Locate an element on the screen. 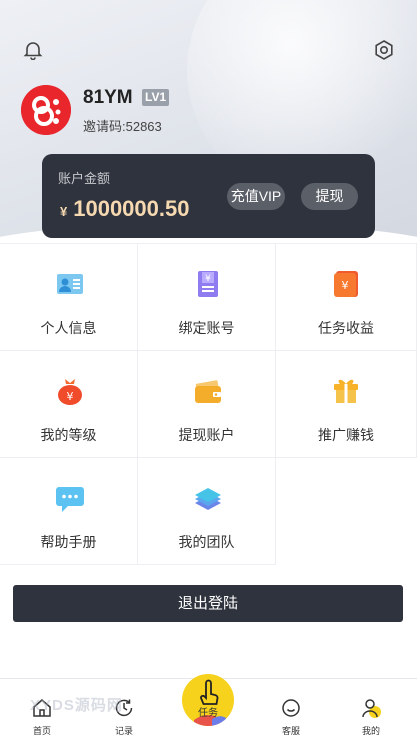 The image size is (417, 742). bell-icon is located at coordinates (33, 50).